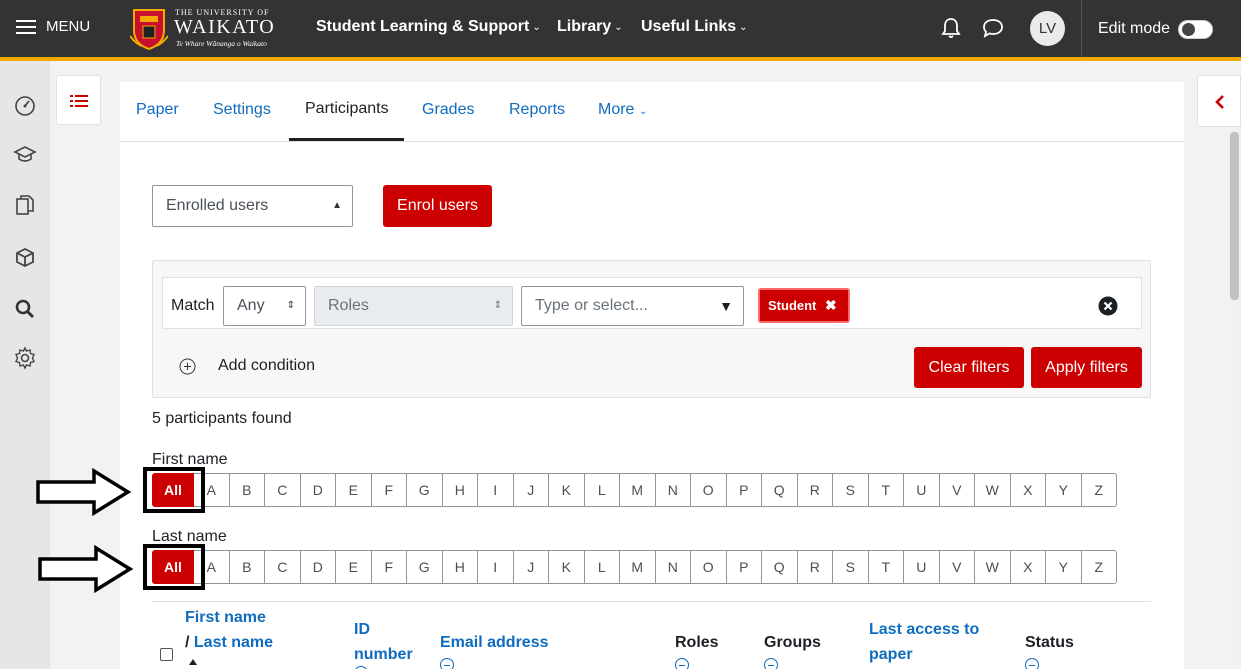 This screenshot has width=1241, height=669. Describe the element at coordinates (622, 110) in the screenshot. I see `tab-more: More ⌄` at that location.